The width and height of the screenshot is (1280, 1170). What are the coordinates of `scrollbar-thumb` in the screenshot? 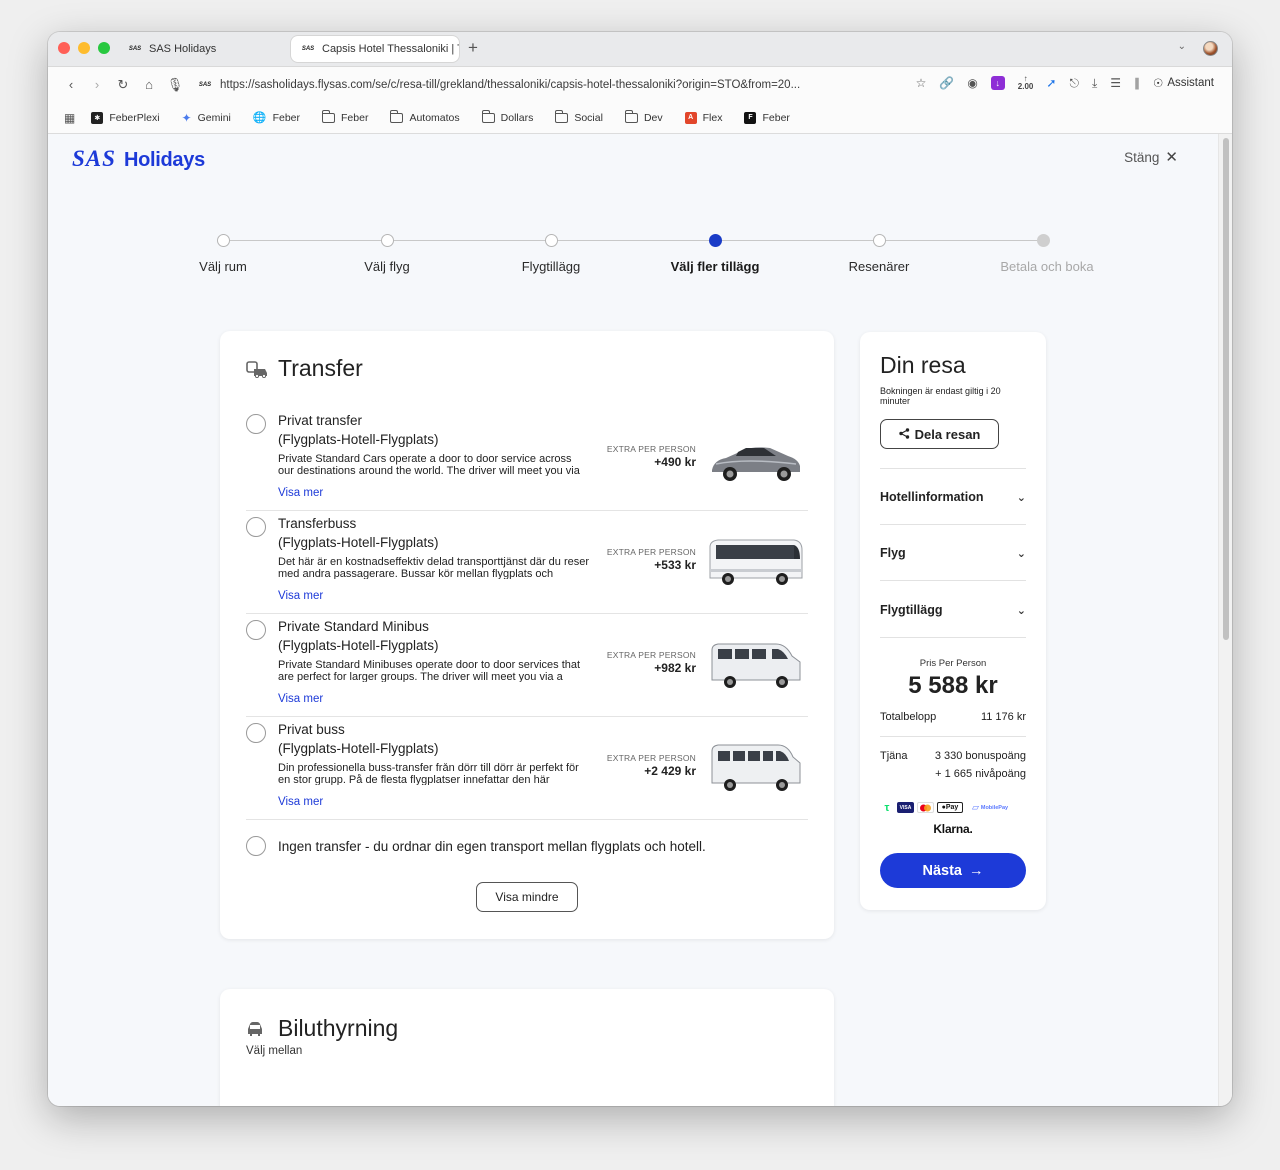 It's located at (1226, 389).